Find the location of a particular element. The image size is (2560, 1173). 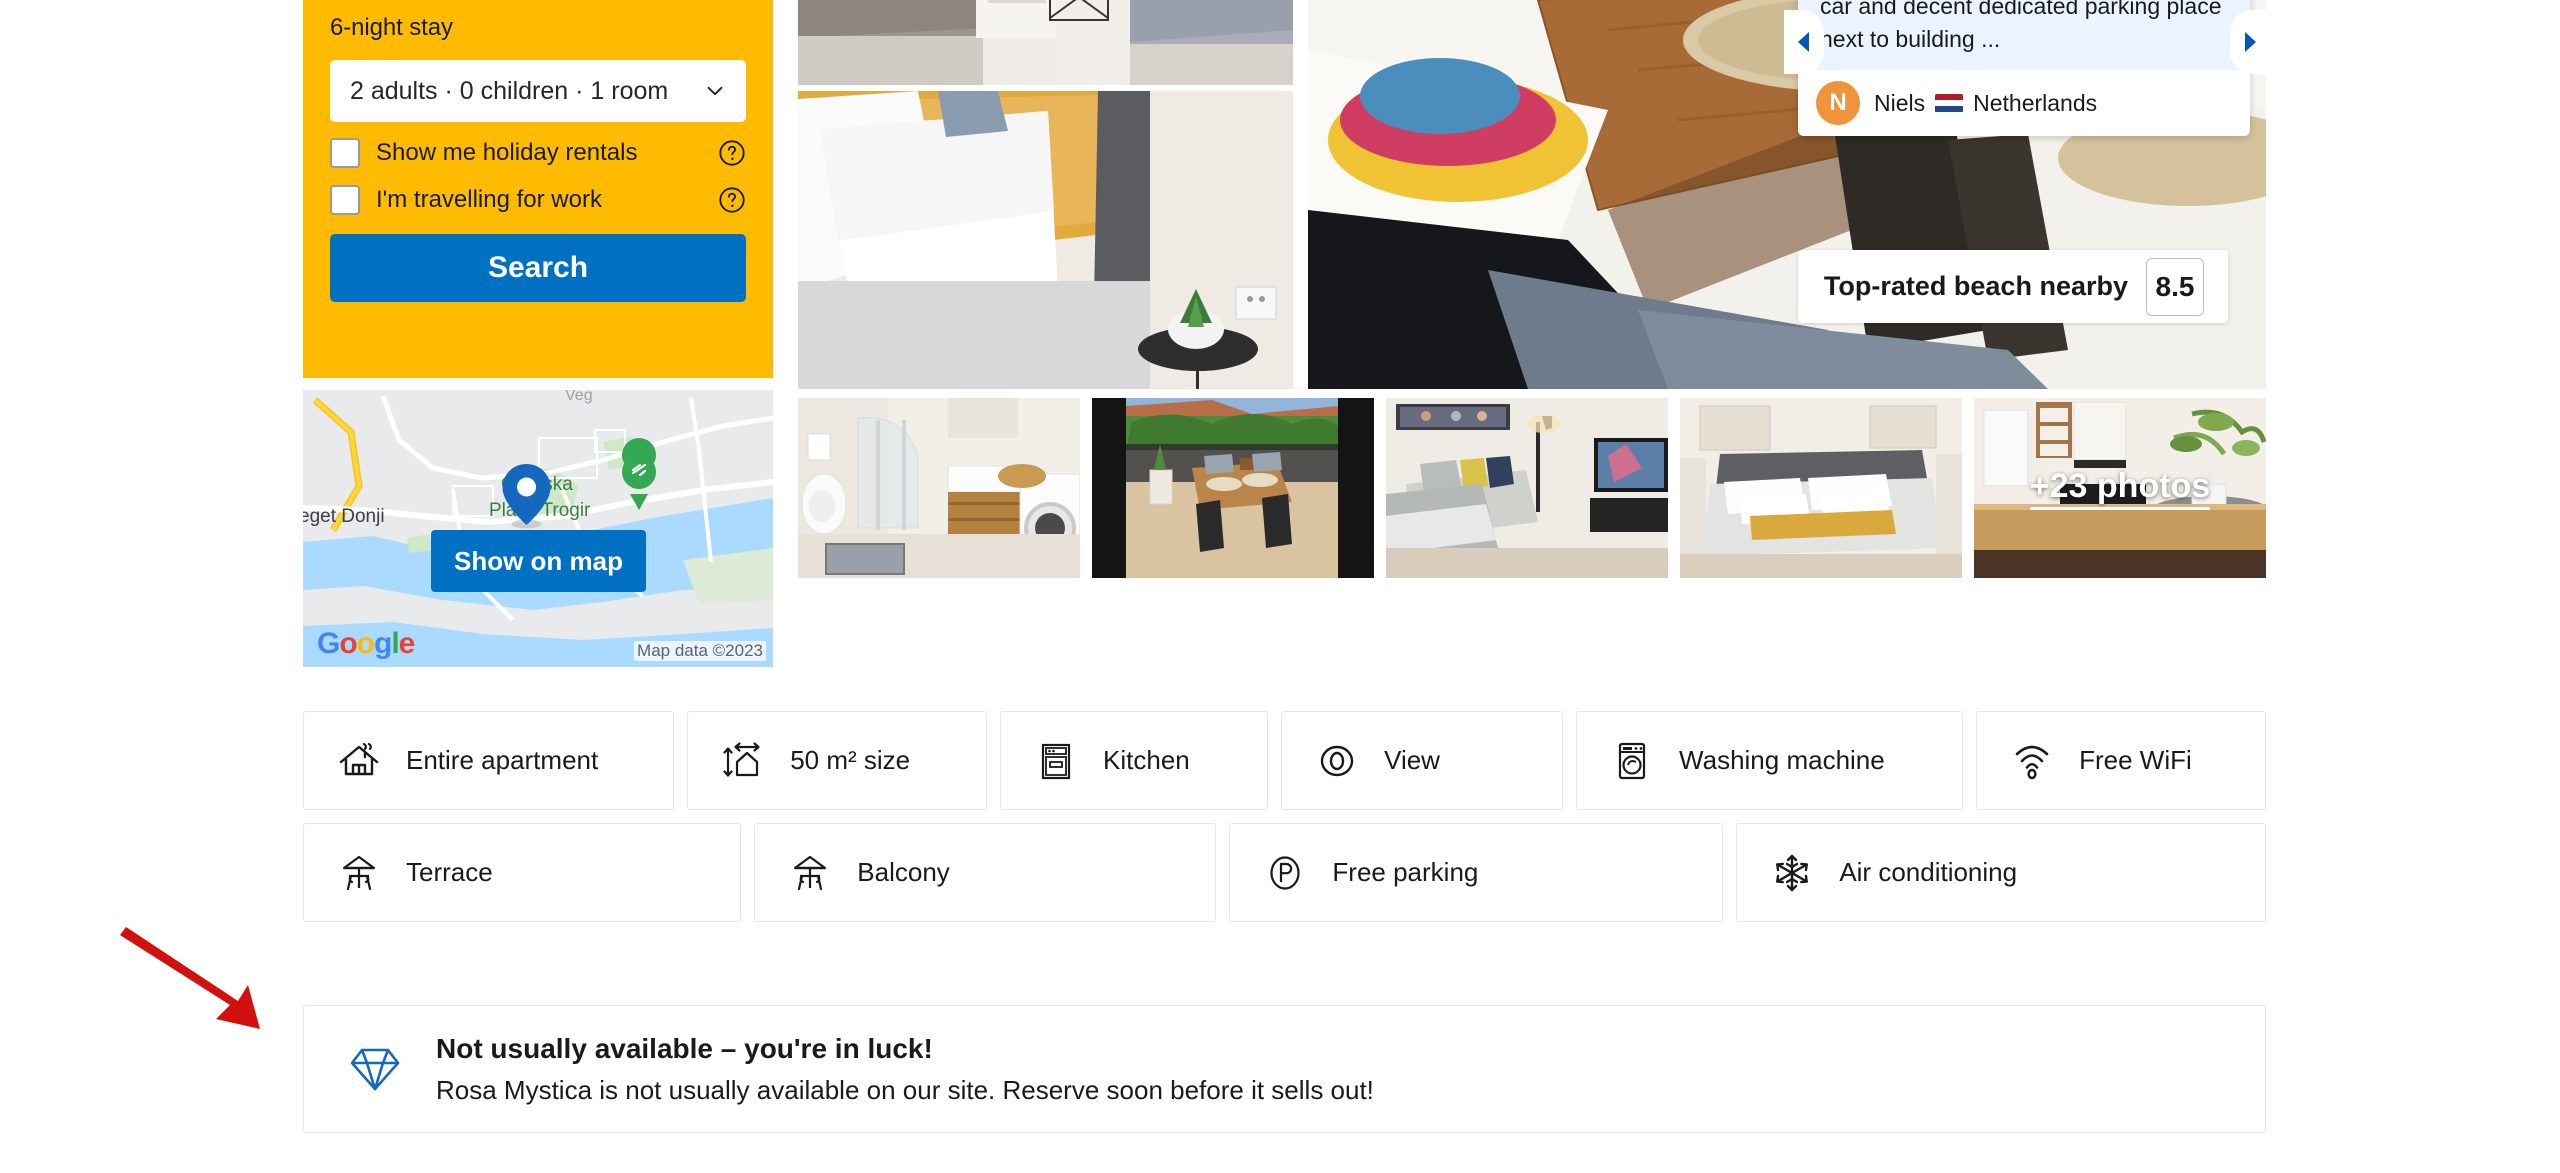

red-pointer-arrow is located at coordinates (190, 978).